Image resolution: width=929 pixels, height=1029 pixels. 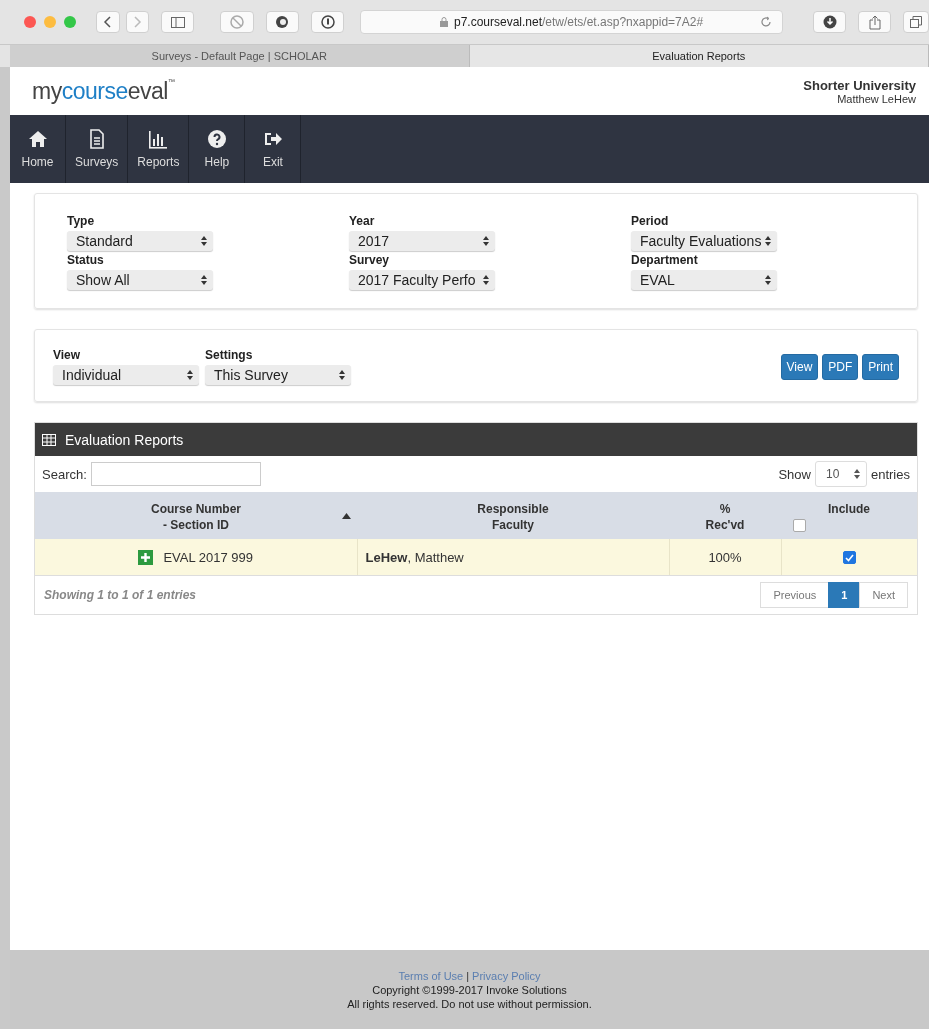 What do you see at coordinates (158, 139) in the screenshot?
I see `bar-chart-icon` at bounding box center [158, 139].